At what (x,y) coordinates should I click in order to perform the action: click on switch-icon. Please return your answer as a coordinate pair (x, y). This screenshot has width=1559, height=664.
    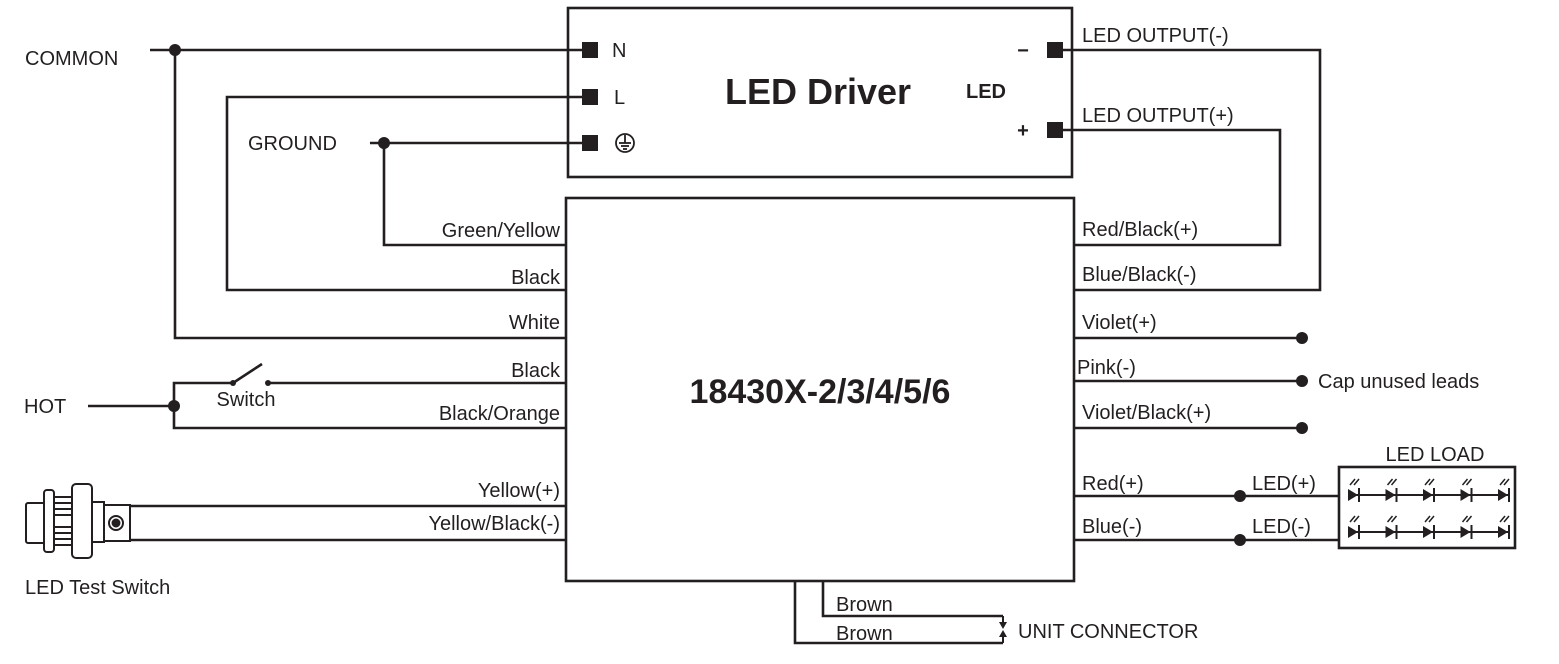
    Looking at the image, I should click on (250, 374).